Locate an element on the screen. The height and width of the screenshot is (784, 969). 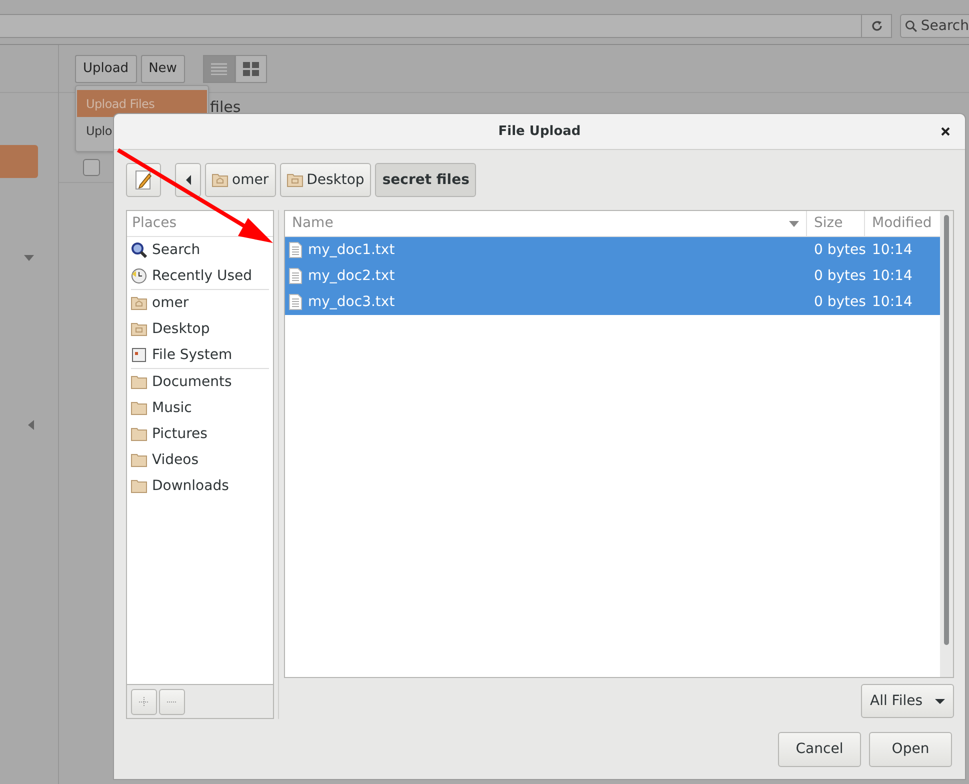
clock-icon is located at coordinates (139, 276).